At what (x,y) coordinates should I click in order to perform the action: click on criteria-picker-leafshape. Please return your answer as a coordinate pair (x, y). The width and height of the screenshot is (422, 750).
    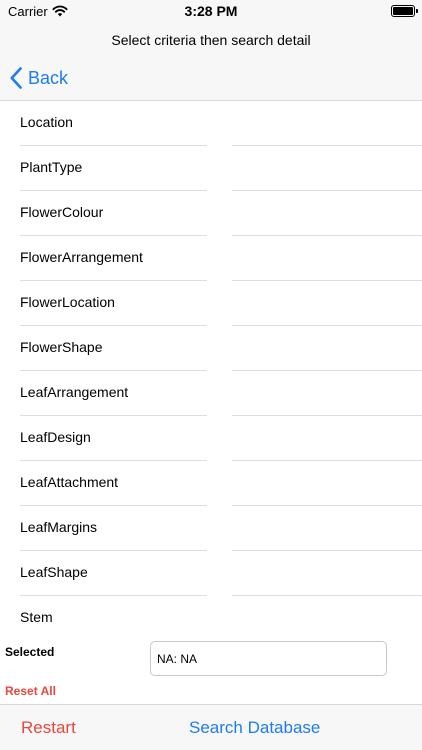
    Looking at the image, I should click on (327, 573).